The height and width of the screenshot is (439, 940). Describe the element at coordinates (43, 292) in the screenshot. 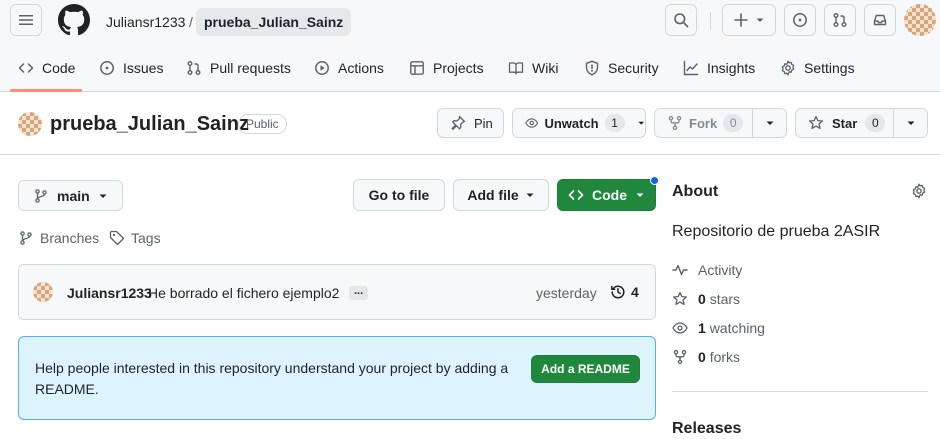

I see `commit-author-avatar` at that location.